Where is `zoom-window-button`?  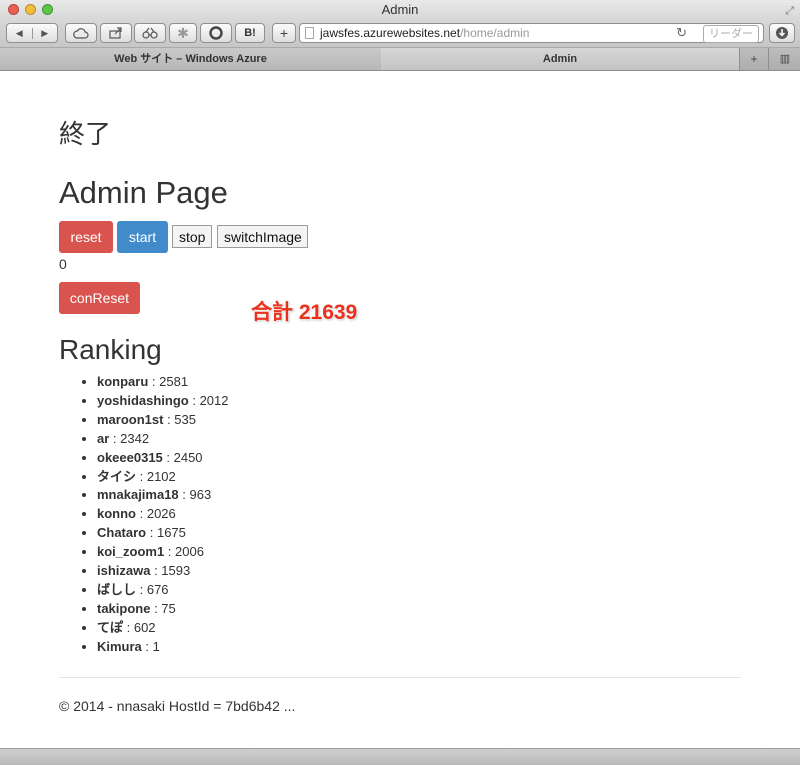
zoom-window-button is located at coordinates (47, 9).